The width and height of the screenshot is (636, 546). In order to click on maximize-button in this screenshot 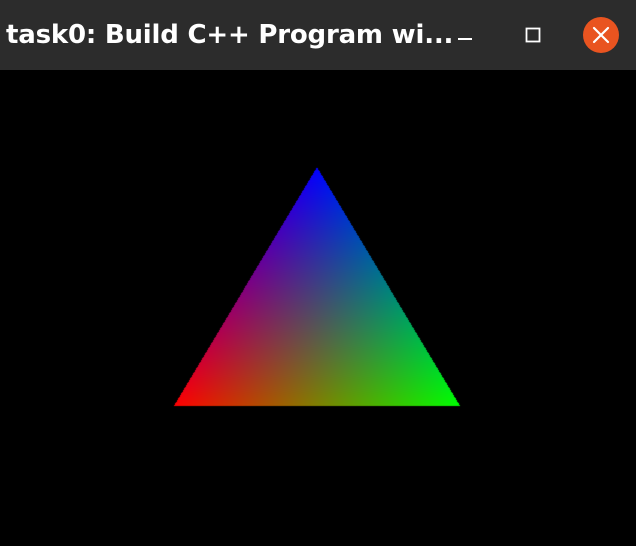, I will do `click(533, 35)`.